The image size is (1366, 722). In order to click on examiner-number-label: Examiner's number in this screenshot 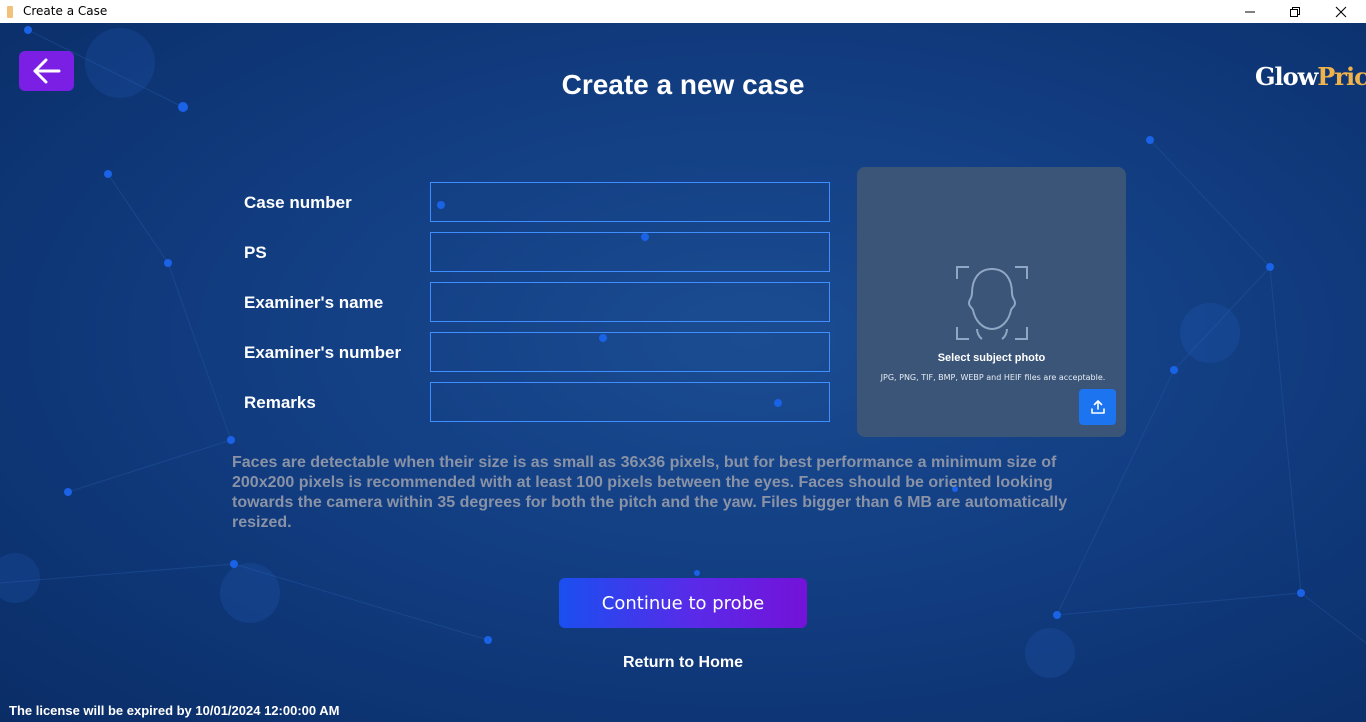, I will do `click(323, 352)`.